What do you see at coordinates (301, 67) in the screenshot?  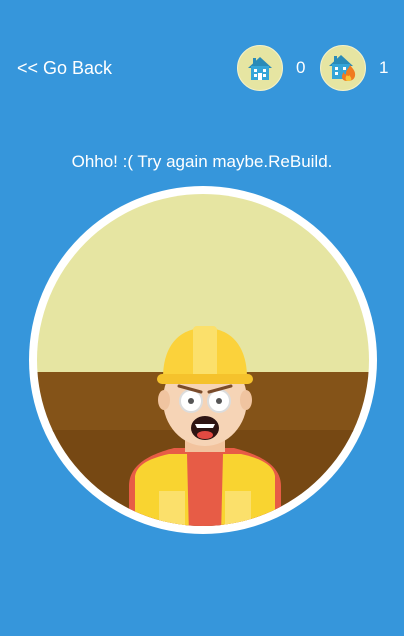 I see `houses-built-count: 0` at bounding box center [301, 67].